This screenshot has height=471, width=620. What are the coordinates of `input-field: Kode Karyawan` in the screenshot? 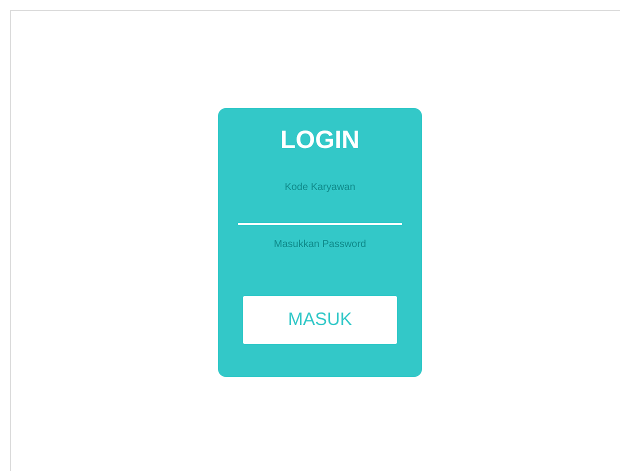 It's located at (320, 187).